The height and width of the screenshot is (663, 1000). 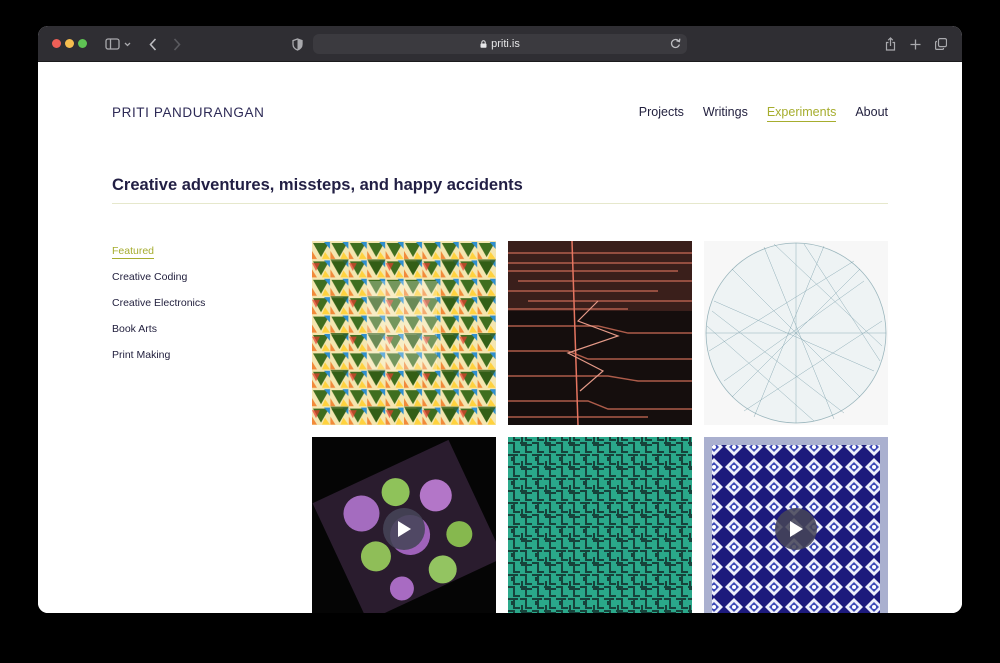 I want to click on close-window-button, so click(x=56, y=43).